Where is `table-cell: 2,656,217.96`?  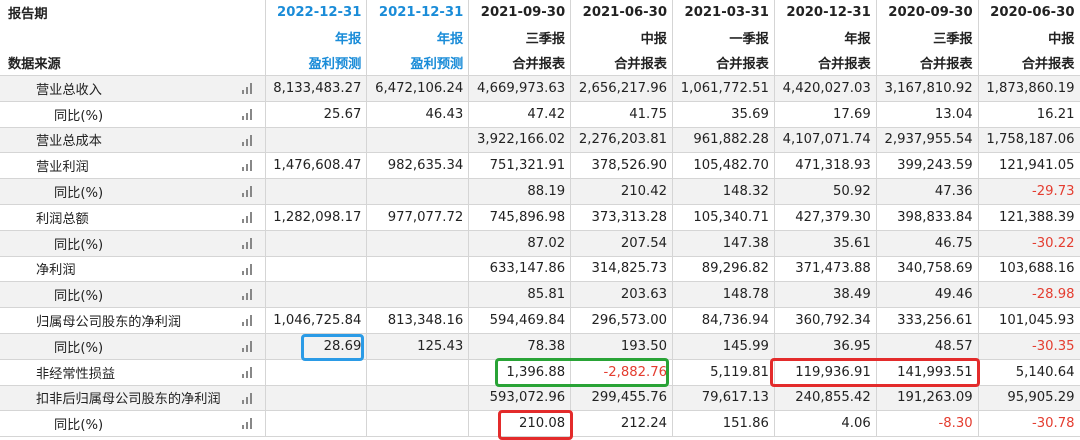 table-cell: 2,656,217.96 is located at coordinates (621, 88).